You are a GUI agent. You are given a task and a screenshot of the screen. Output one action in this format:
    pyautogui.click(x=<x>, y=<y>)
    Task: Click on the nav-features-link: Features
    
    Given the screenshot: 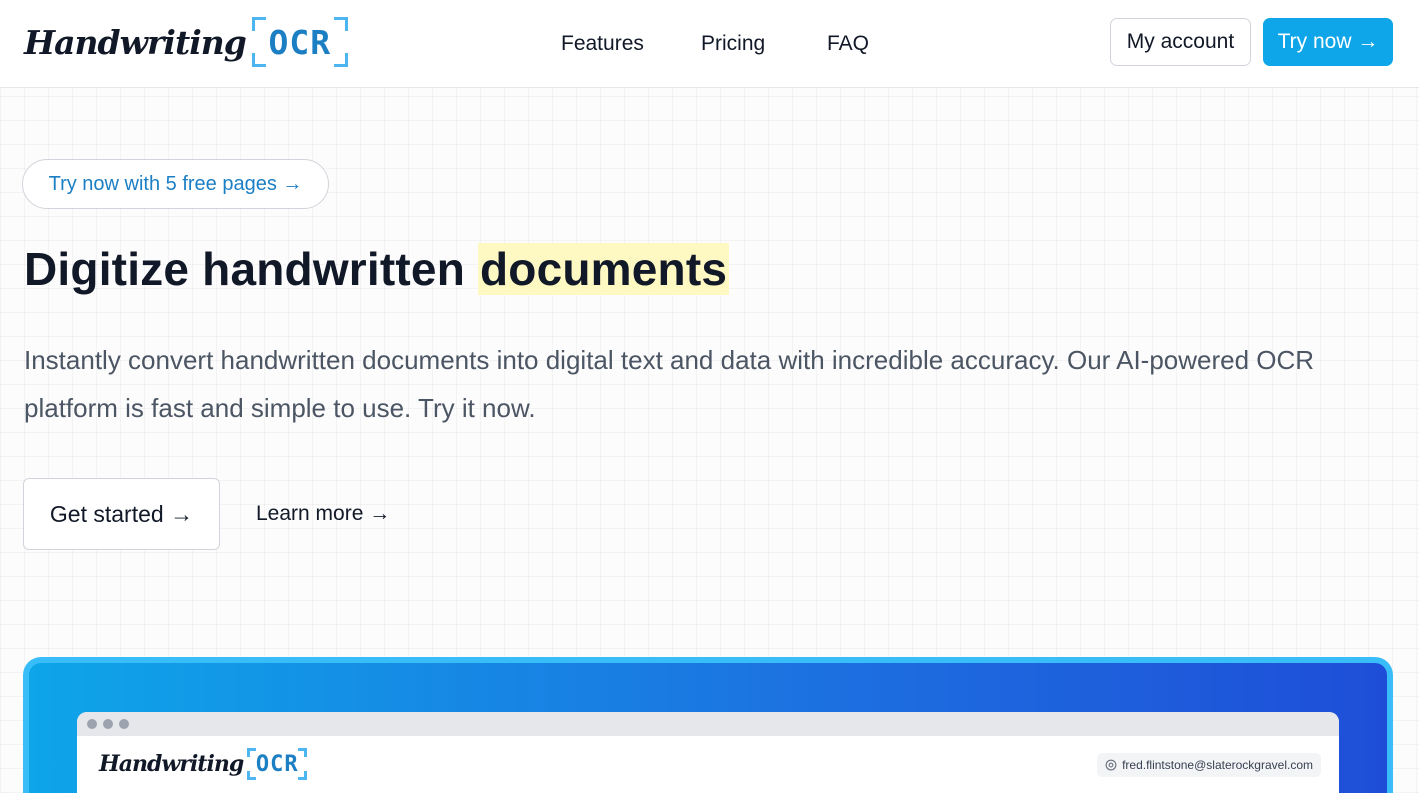 What is the action you would take?
    pyautogui.click(x=602, y=44)
    